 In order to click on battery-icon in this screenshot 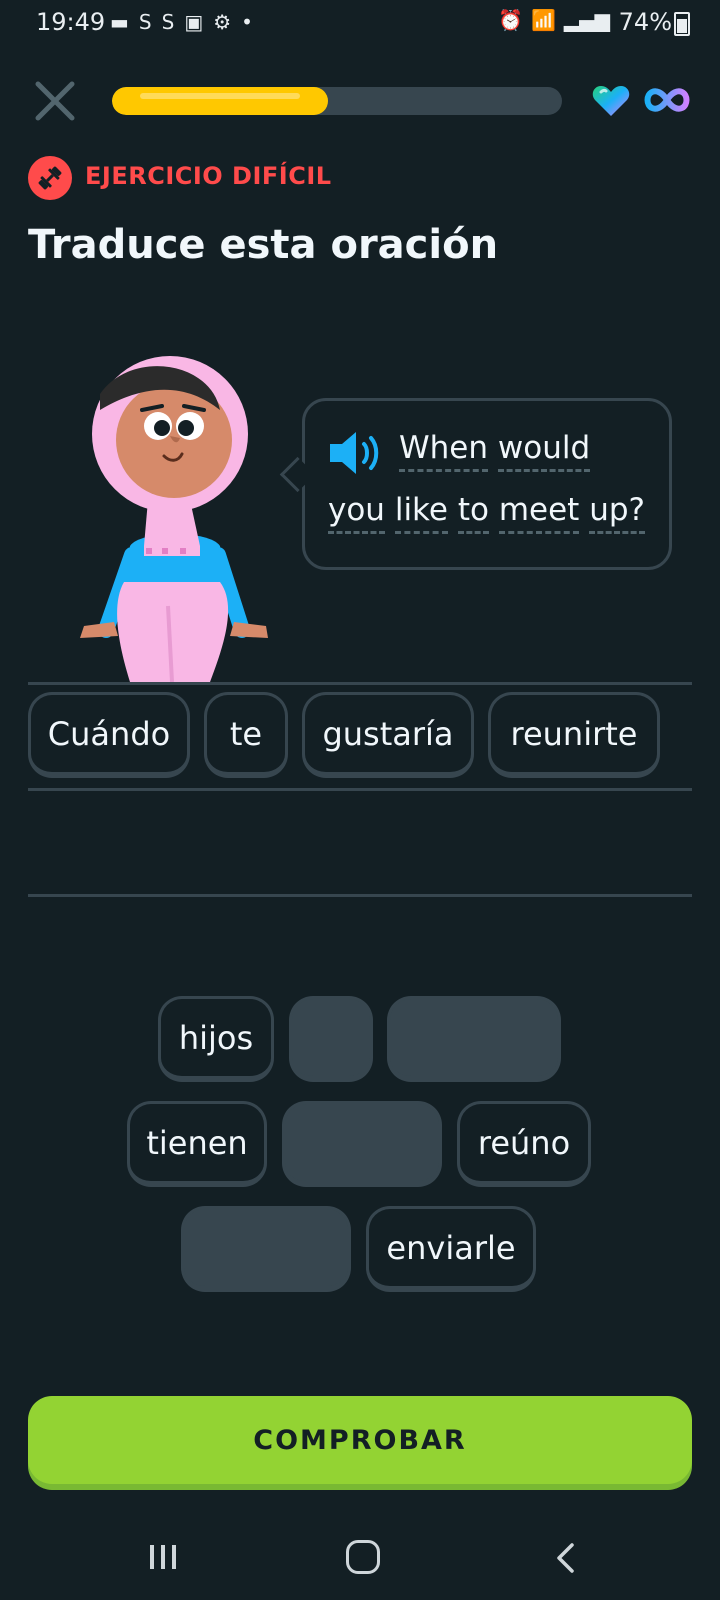, I will do `click(682, 24)`.